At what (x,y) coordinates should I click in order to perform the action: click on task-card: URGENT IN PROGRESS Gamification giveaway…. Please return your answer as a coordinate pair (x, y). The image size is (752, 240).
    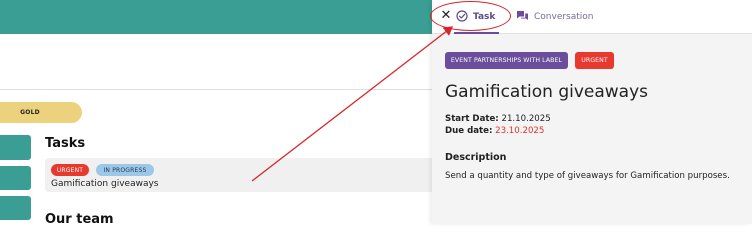
    Looking at the image, I should click on (238, 175).